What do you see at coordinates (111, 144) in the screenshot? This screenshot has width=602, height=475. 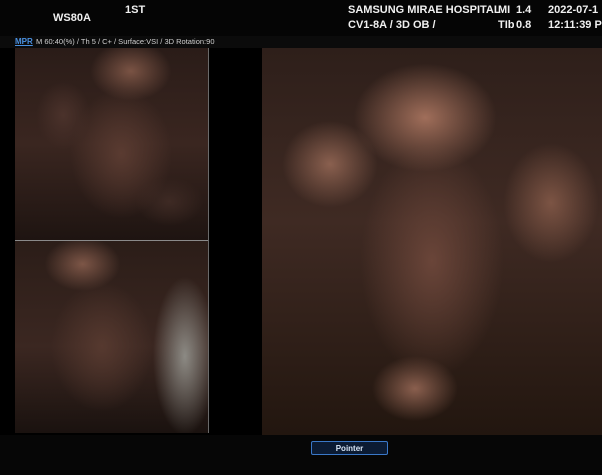 I see `mpr-view-top-left` at bounding box center [111, 144].